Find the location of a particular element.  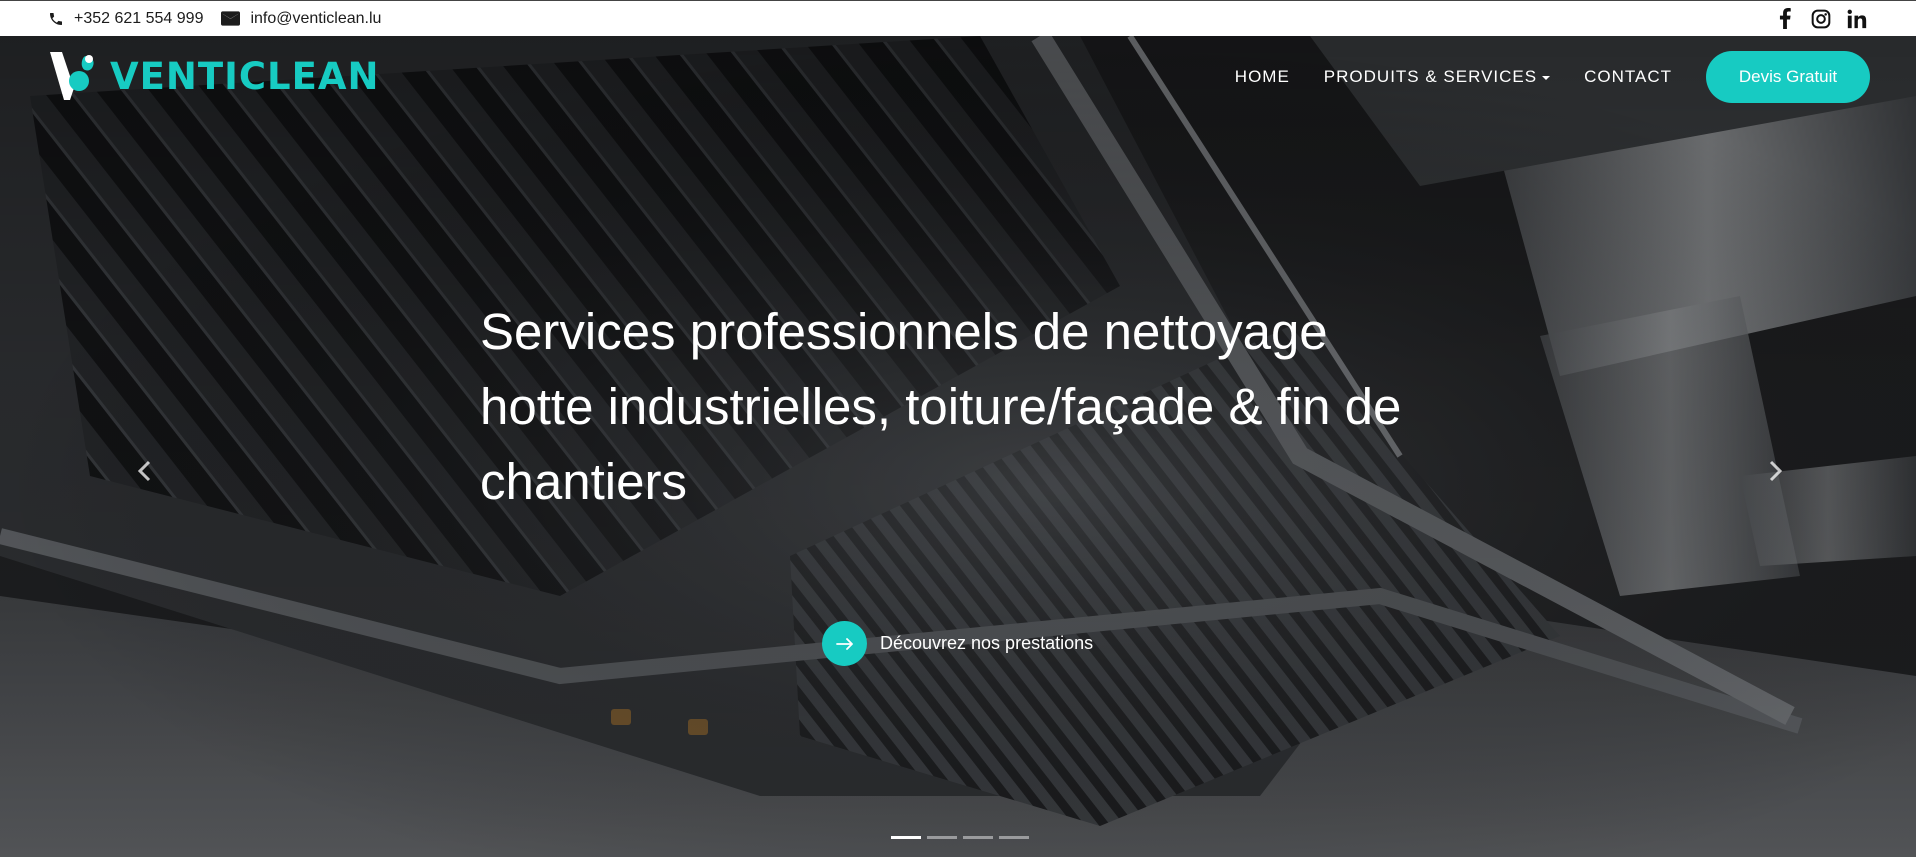

free-quote-button: Devis Gratuit is located at coordinates (1788, 77).